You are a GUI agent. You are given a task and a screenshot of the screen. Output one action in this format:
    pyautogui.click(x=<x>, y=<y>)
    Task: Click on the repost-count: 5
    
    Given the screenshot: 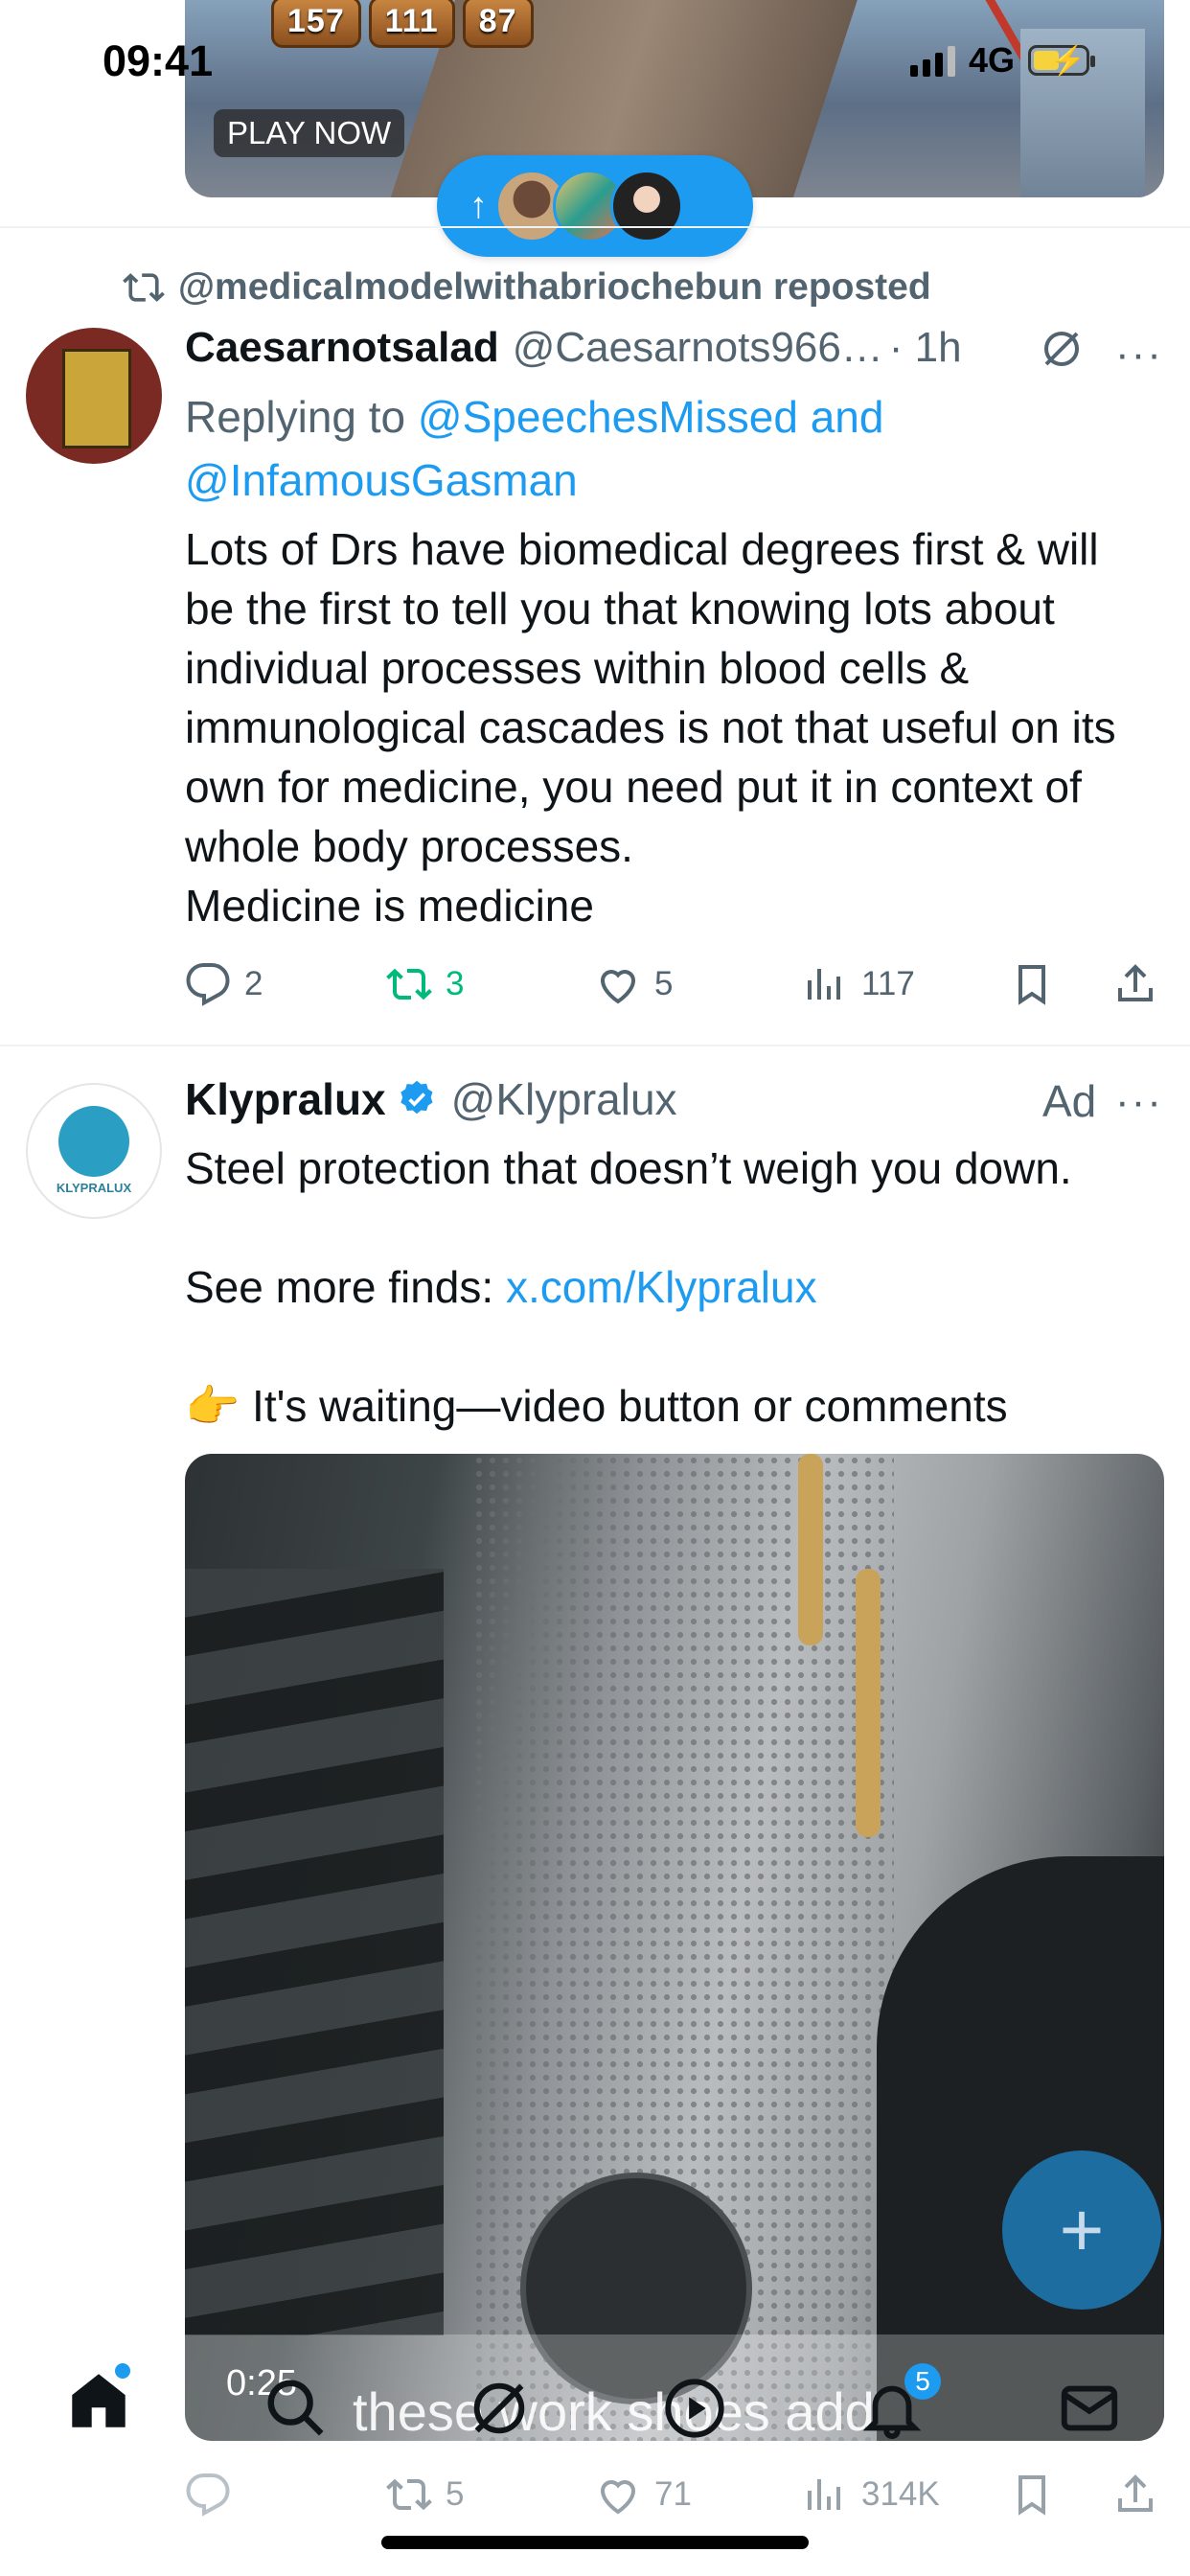 What is the action you would take?
    pyautogui.click(x=456, y=2494)
    